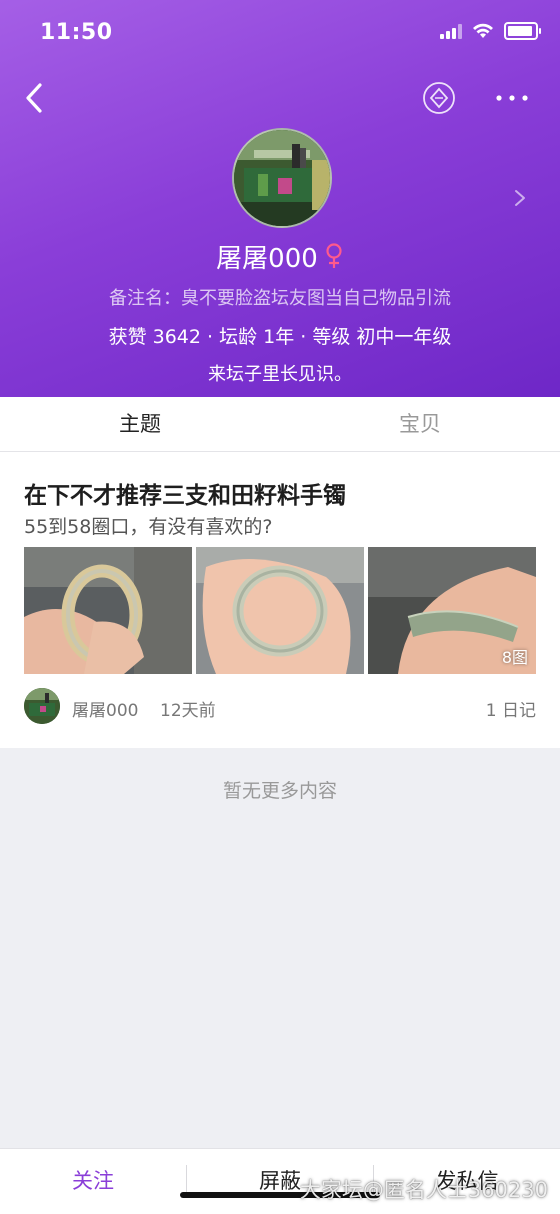 The image size is (560, 1214). What do you see at coordinates (280, 33) in the screenshot?
I see `status-bar: 11:50` at bounding box center [280, 33].